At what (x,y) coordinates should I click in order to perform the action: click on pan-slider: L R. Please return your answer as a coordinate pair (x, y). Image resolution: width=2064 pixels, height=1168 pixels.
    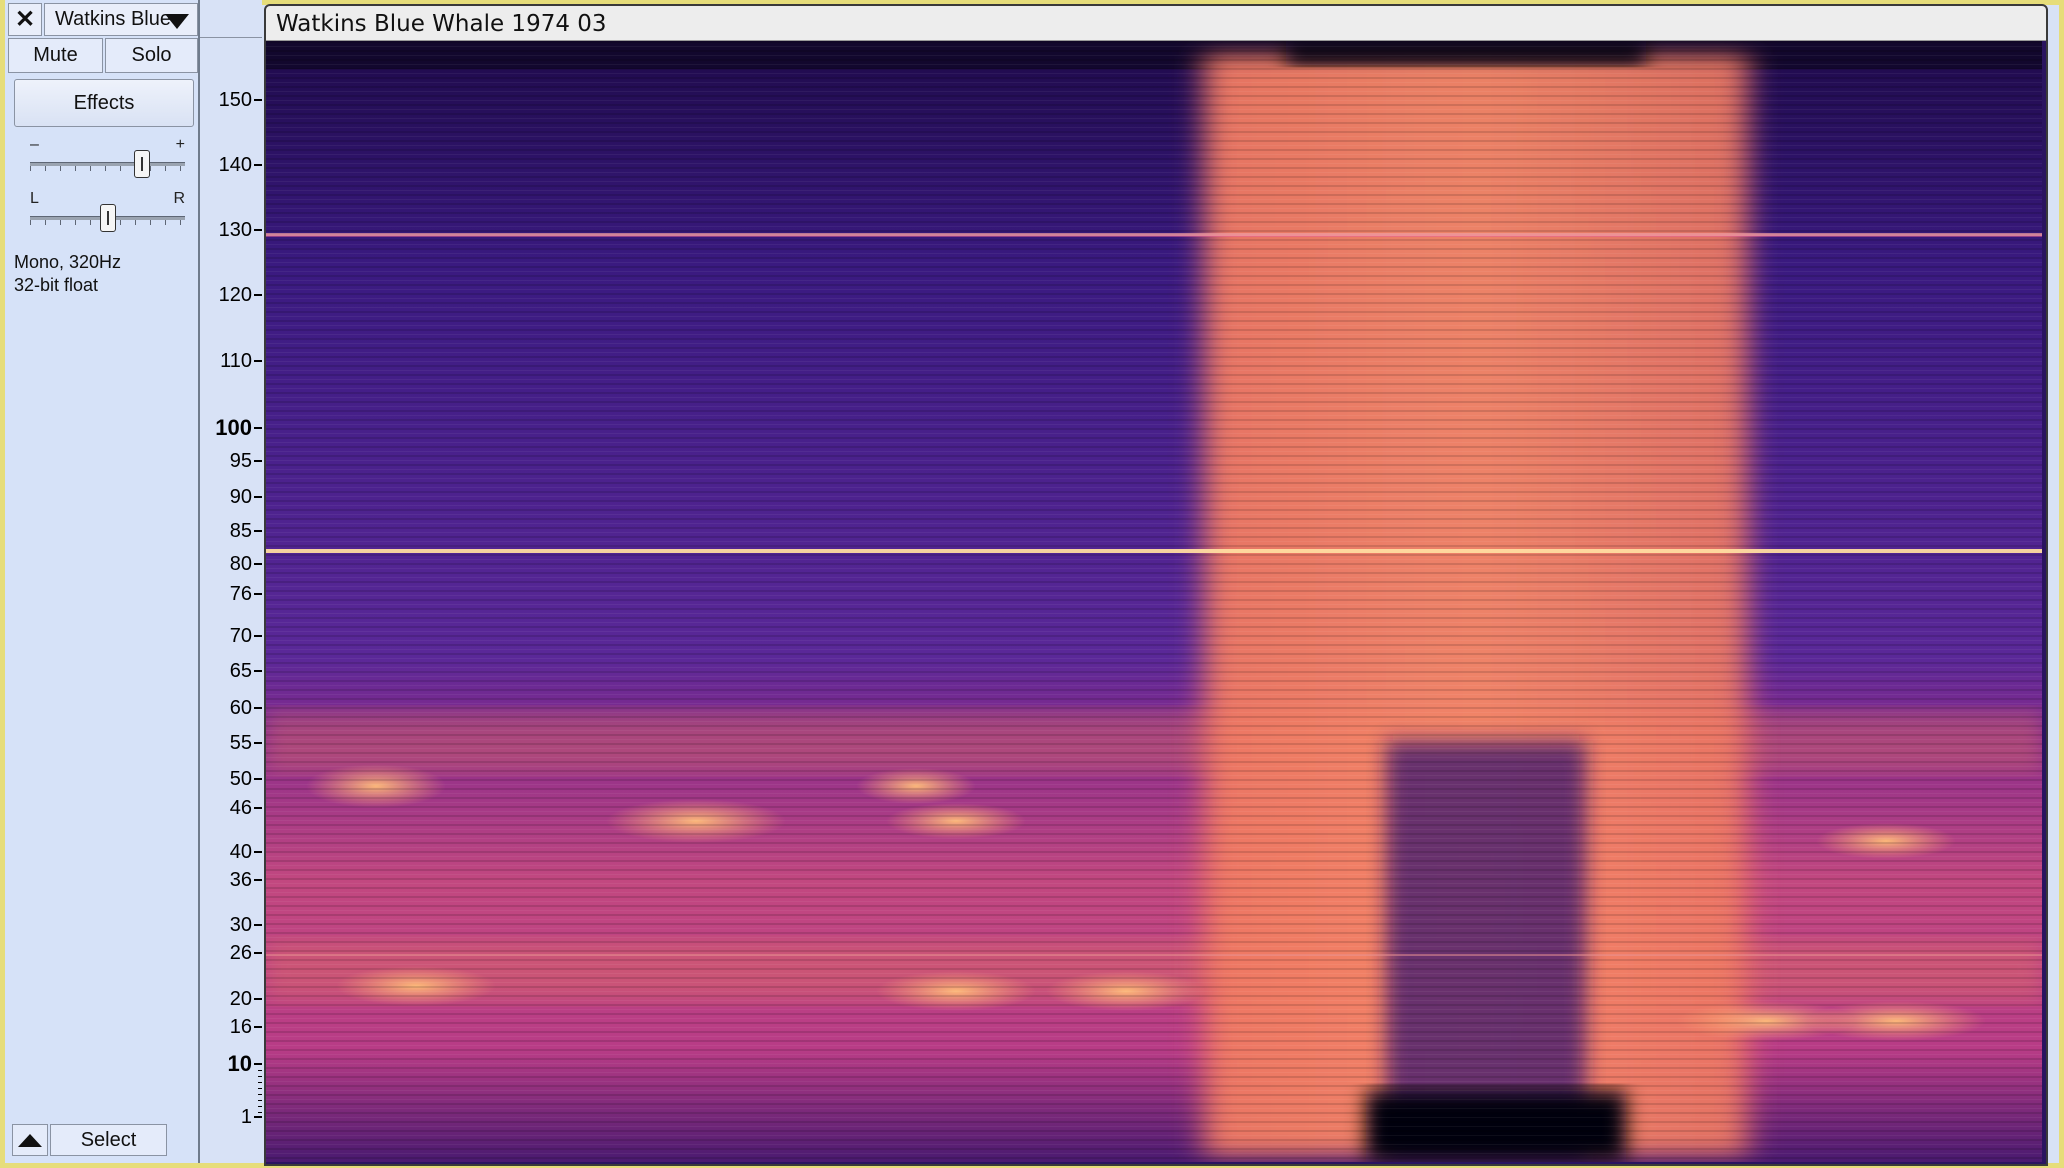
    Looking at the image, I should click on (107, 214).